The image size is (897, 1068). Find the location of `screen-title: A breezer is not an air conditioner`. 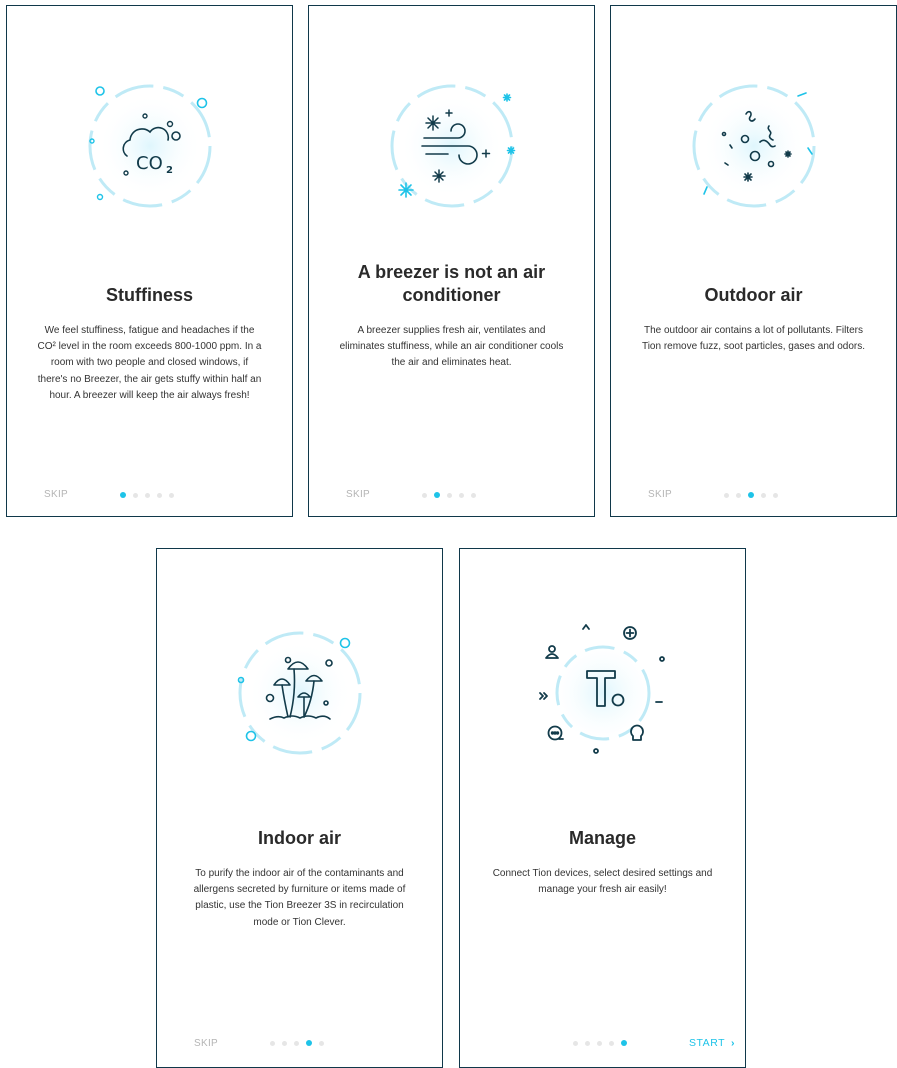

screen-title: A breezer is not an air conditioner is located at coordinates (451, 283).